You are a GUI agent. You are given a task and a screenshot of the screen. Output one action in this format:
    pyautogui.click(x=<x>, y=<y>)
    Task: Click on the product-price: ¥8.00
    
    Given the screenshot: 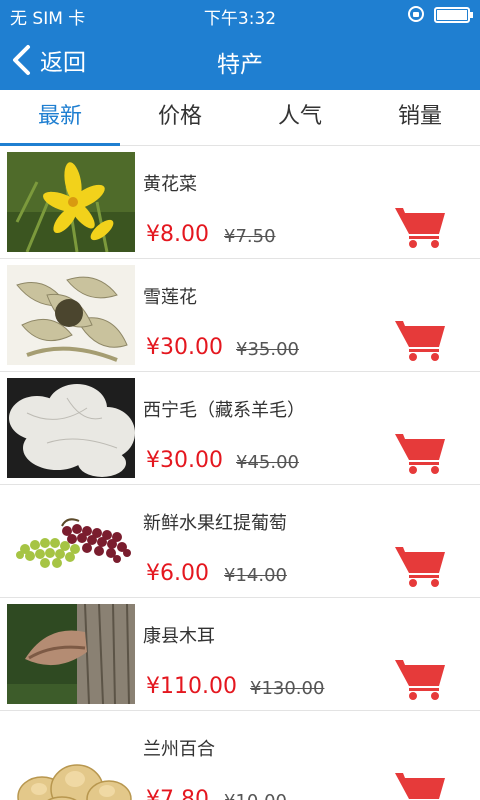 What is the action you would take?
    pyautogui.click(x=177, y=234)
    